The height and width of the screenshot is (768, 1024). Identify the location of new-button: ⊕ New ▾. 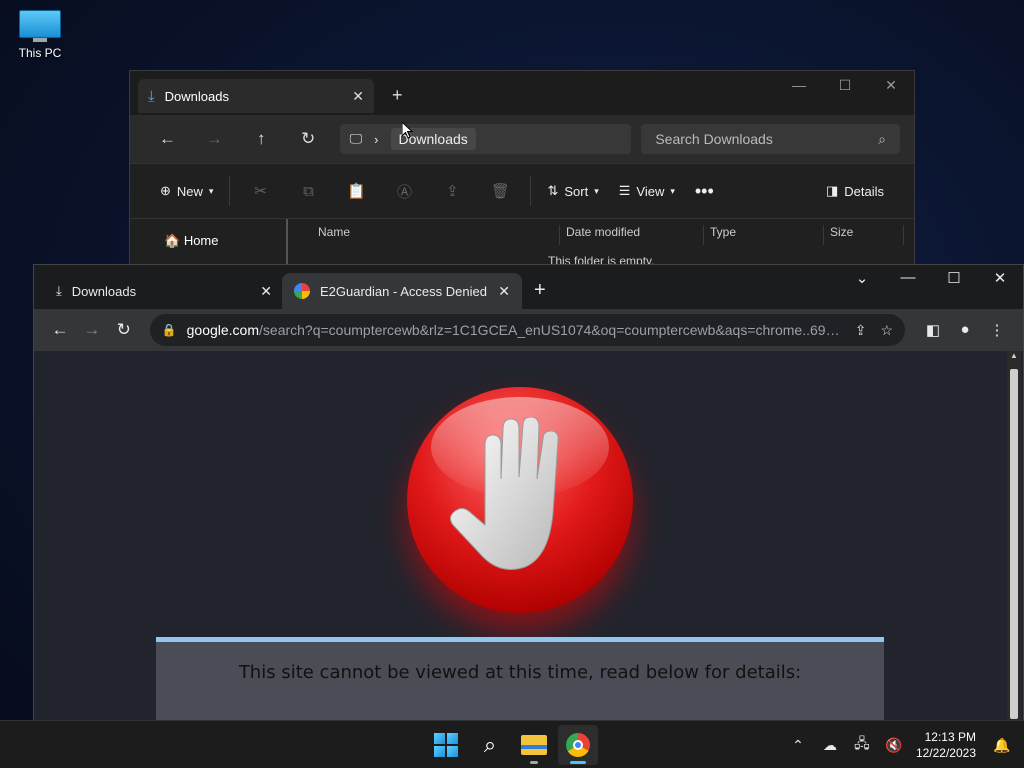
(186, 191).